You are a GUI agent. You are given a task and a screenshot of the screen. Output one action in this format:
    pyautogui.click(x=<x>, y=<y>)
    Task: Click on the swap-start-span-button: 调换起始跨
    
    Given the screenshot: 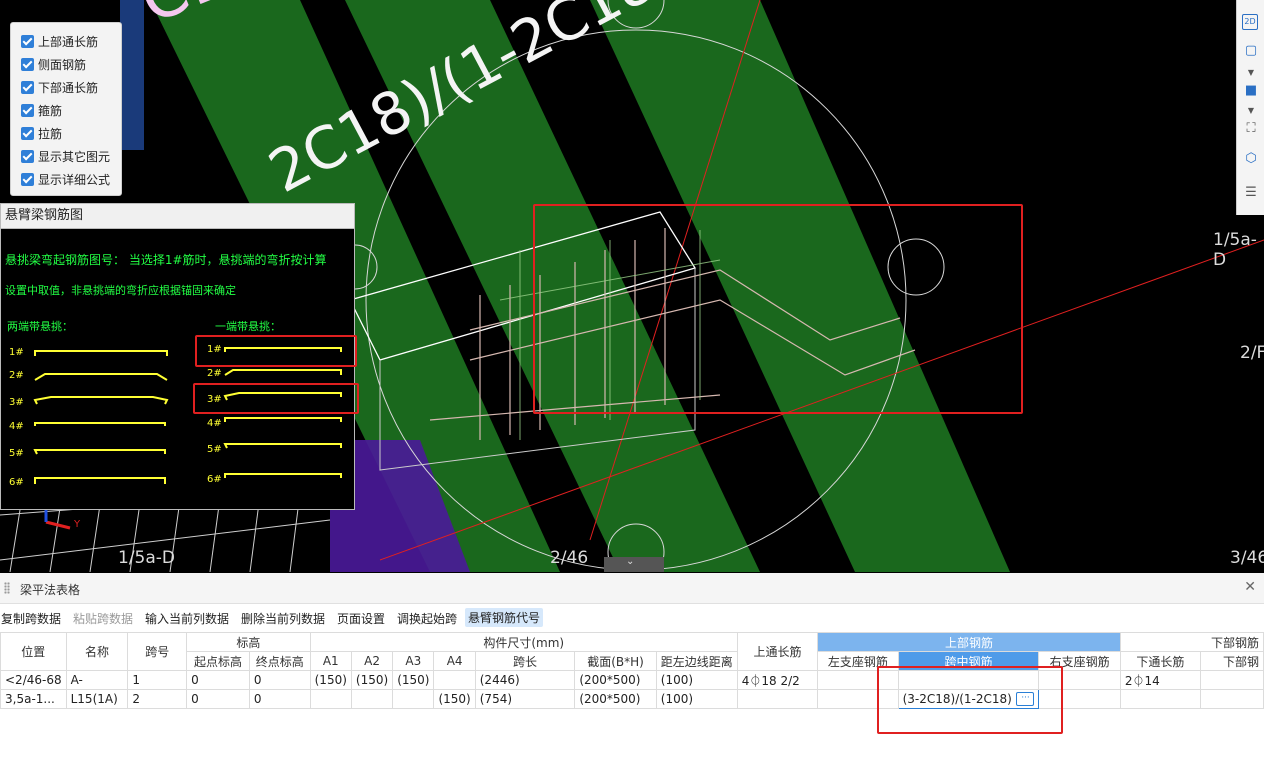 What is the action you would take?
    pyautogui.click(x=427, y=618)
    